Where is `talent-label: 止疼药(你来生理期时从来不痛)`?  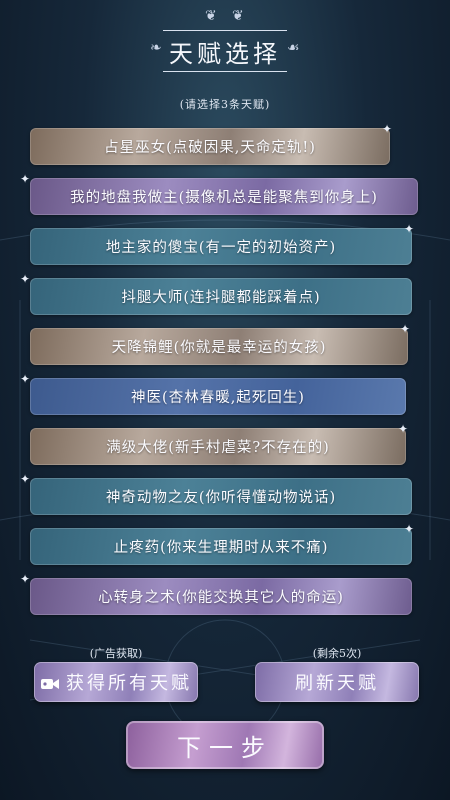
talent-label: 止疼药(你来生理期时从来不痛) is located at coordinates (221, 548).